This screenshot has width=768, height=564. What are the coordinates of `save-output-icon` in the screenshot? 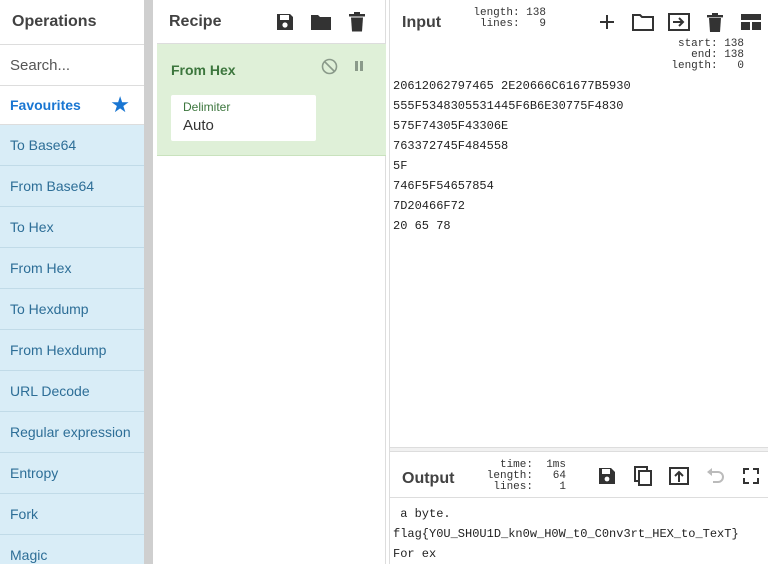 It's located at (607, 476).